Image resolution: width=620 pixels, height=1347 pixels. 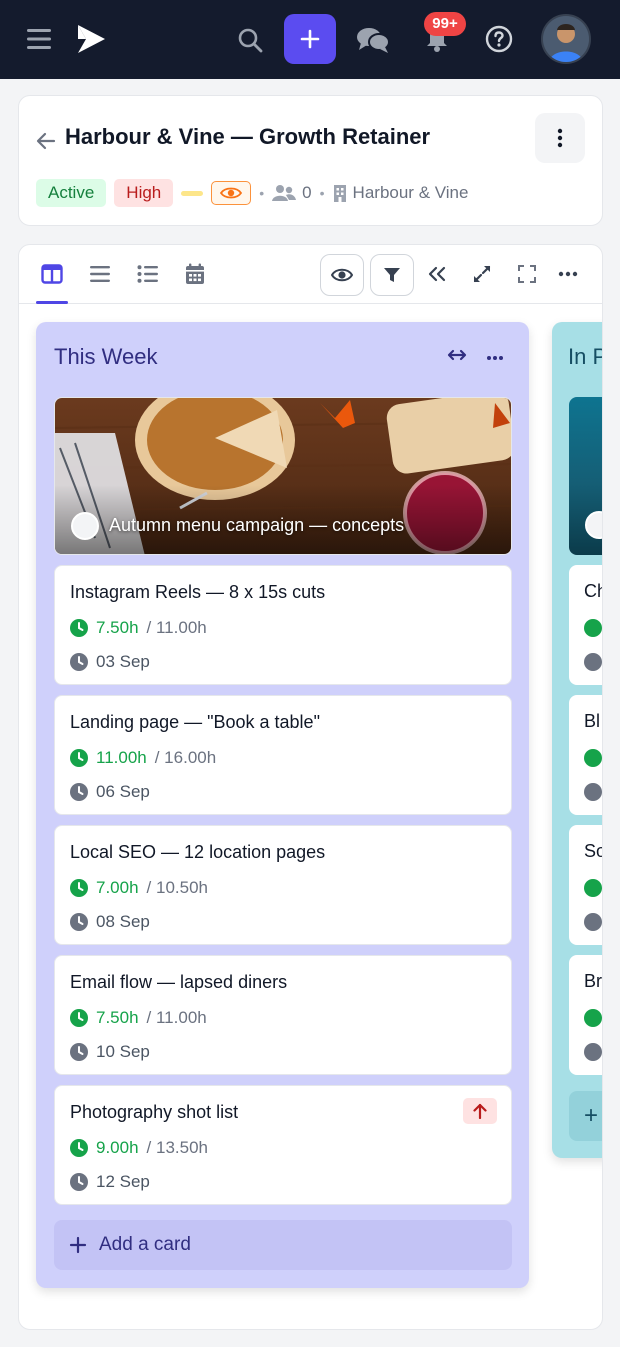 I want to click on collapse-icon, so click(x=437, y=274).